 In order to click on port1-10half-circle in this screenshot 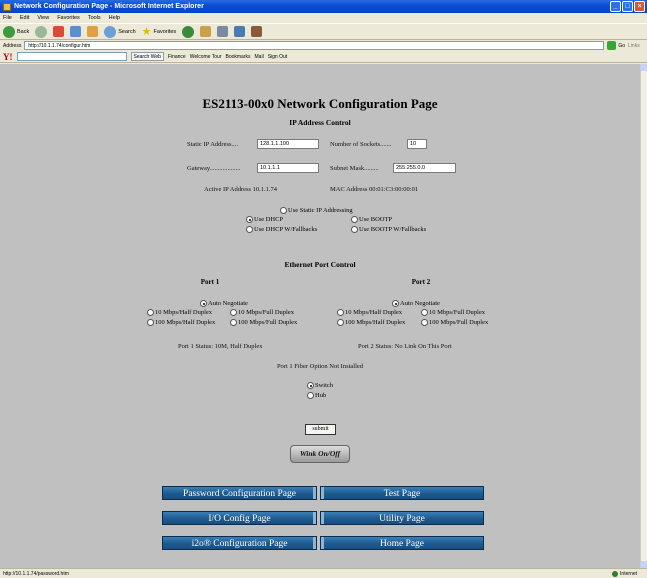, I will do `click(150, 312)`.